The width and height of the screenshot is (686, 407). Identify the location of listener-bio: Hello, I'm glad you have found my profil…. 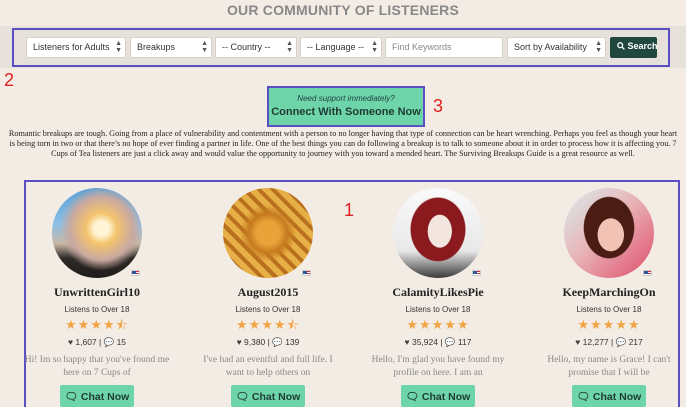
(438, 366).